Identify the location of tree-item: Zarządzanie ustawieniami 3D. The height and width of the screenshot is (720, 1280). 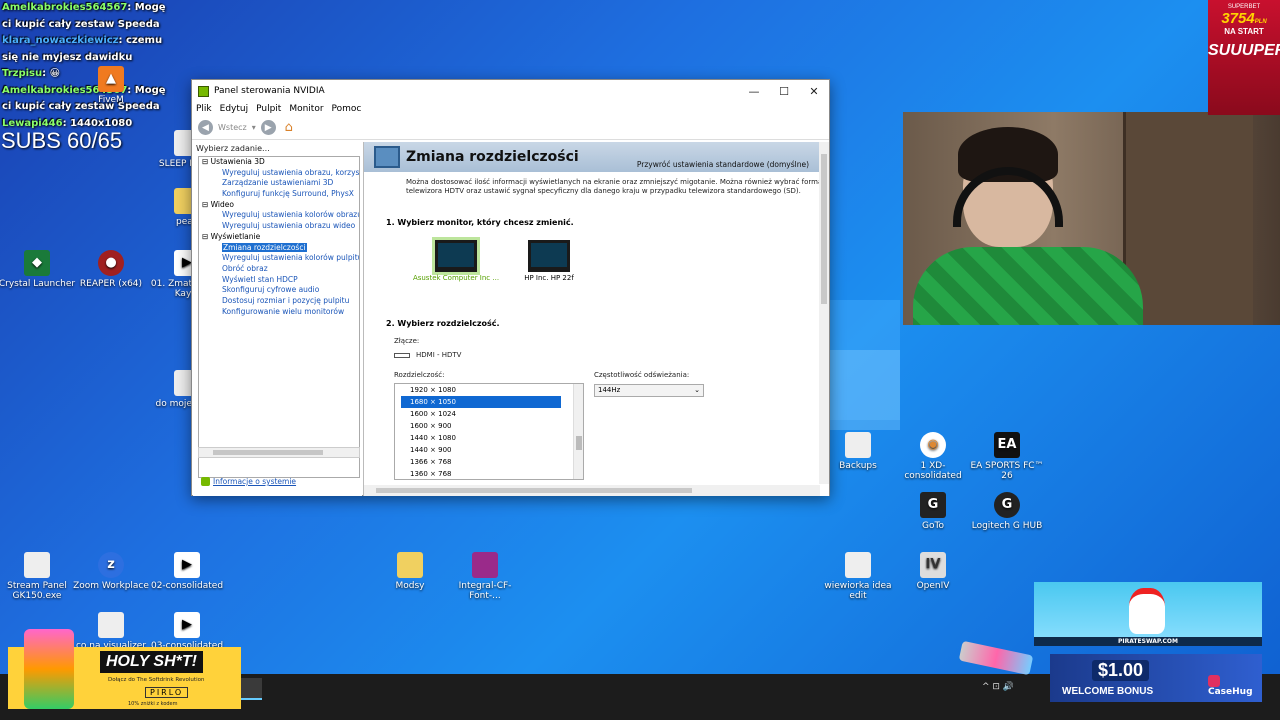
(279, 183).